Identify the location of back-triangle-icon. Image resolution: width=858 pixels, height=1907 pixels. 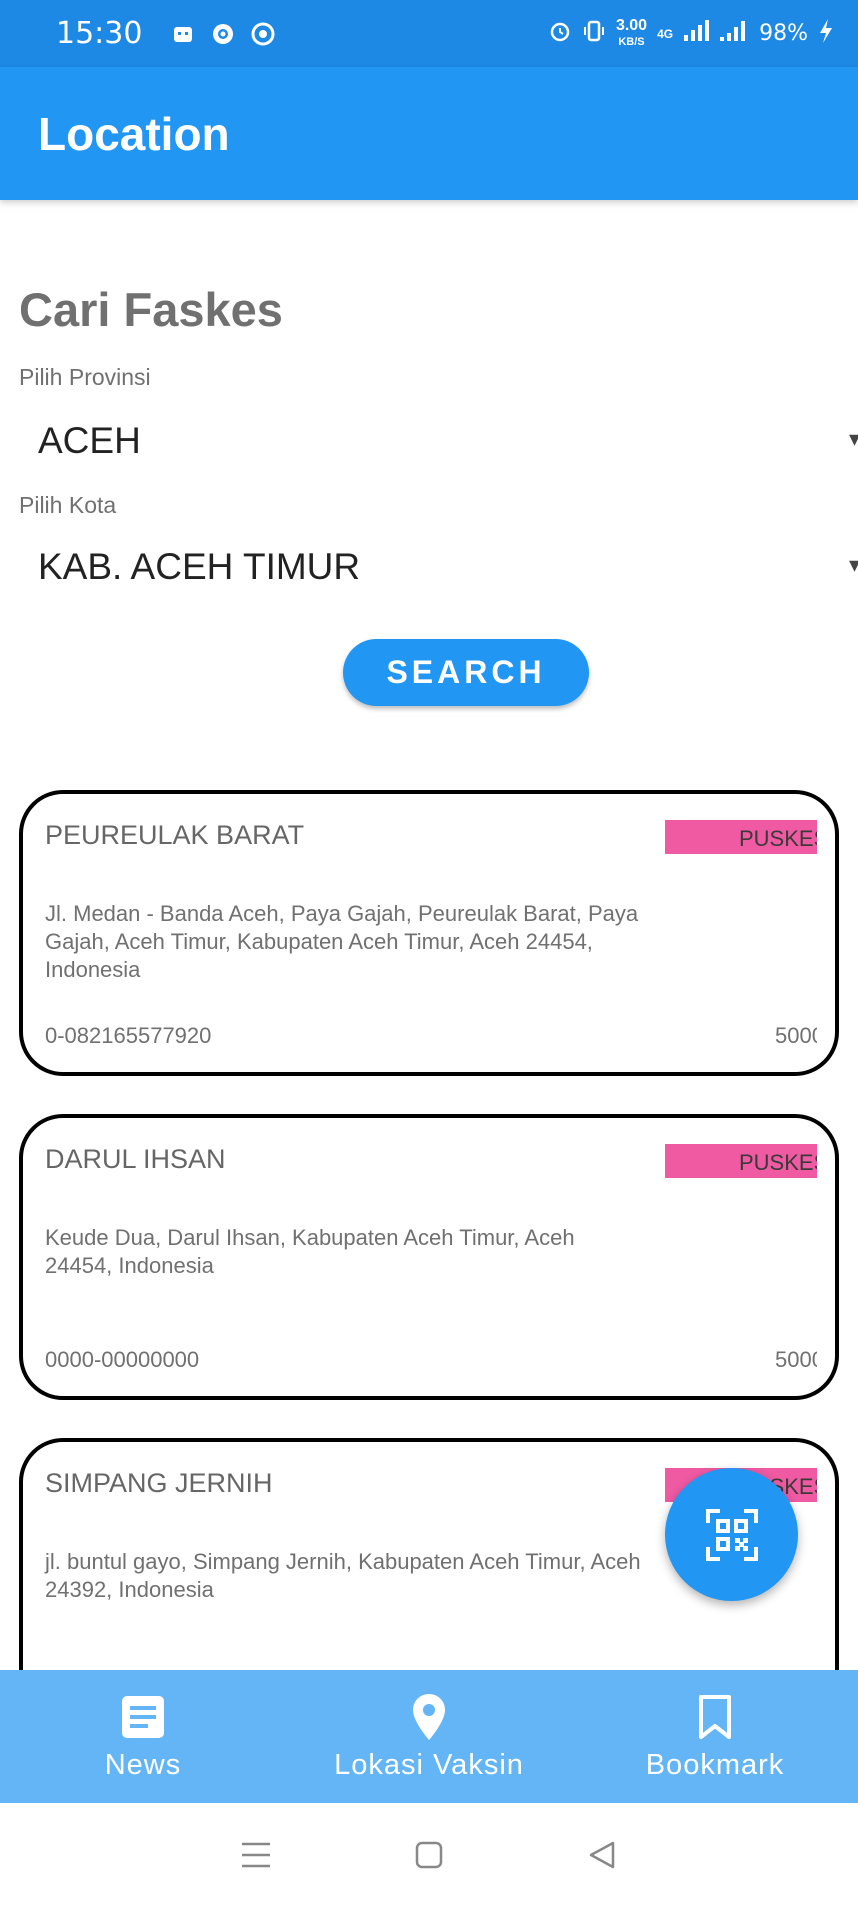
(601, 1855).